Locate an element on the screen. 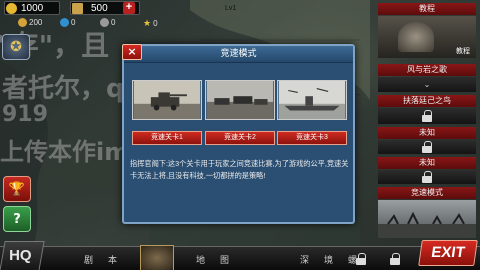  silver-icon is located at coordinates (104, 22).